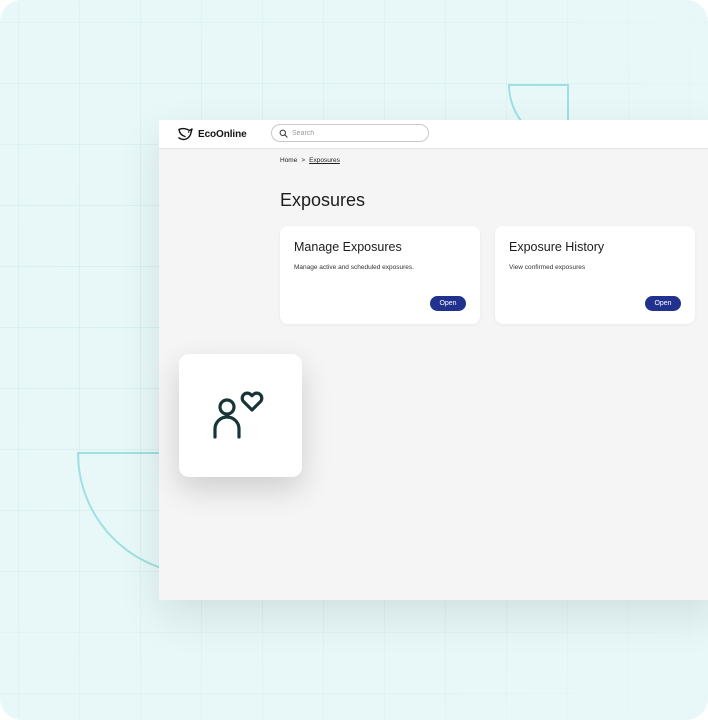  Describe the element at coordinates (323, 200) in the screenshot. I see `page-title: Exposures` at that location.